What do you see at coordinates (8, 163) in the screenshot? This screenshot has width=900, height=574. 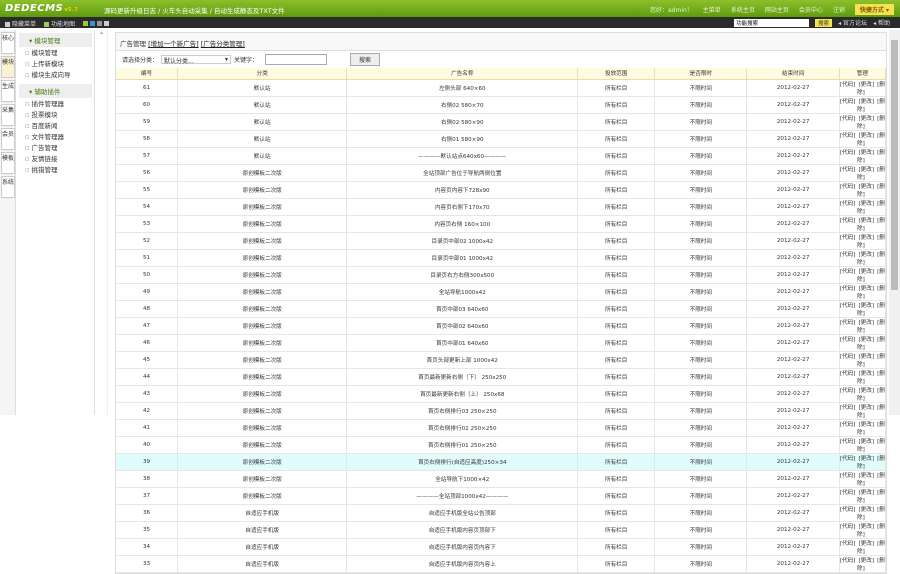 I see `tab-5: 模板` at bounding box center [8, 163].